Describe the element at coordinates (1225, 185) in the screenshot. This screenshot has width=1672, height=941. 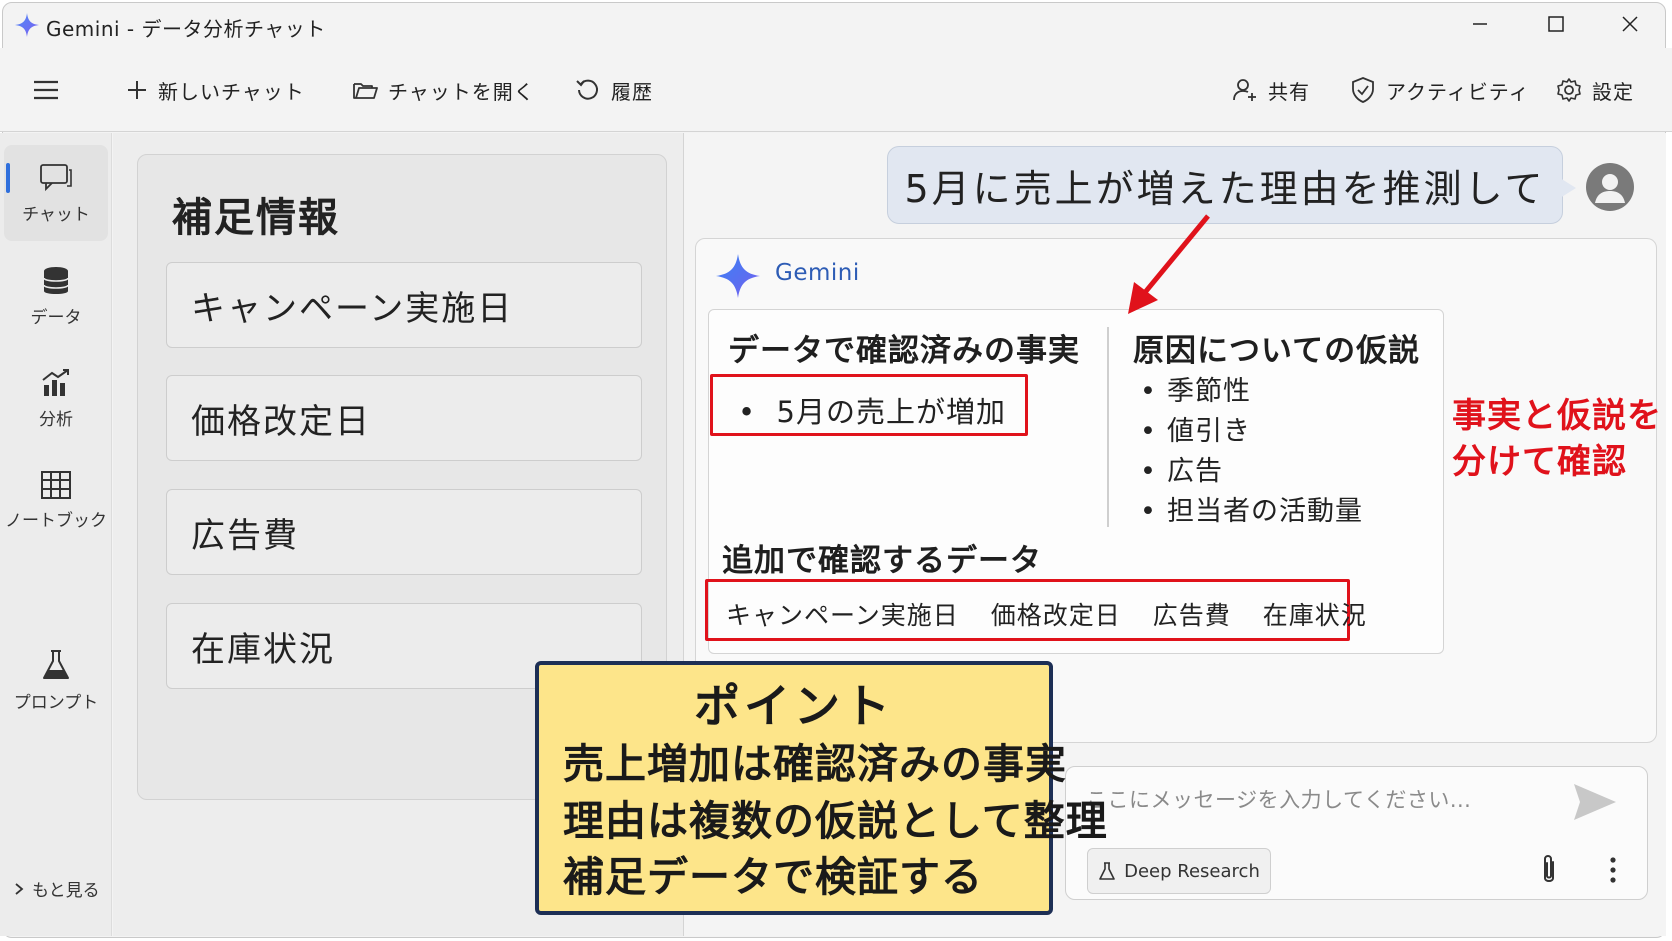
I see `user-message: 5月に売上が増えた理由を推測して` at that location.